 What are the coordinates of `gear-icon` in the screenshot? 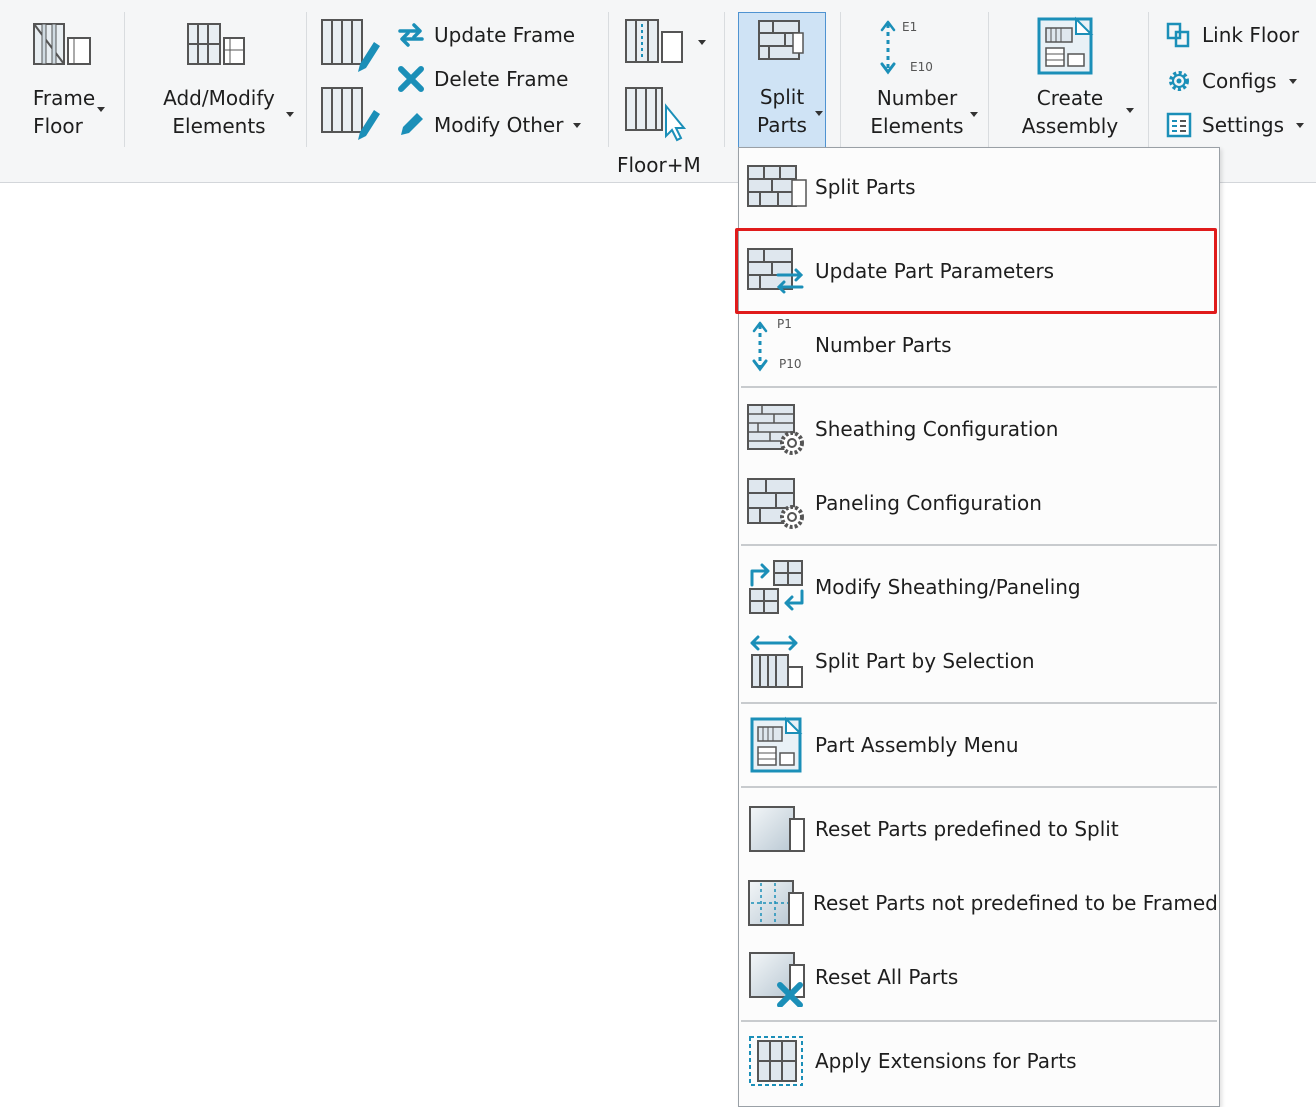 It's located at (1179, 81).